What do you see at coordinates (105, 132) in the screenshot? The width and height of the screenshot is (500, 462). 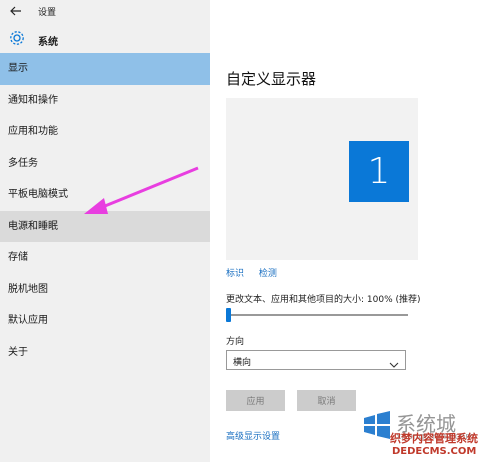 I see `sidebar-item-apps: 应用和功能` at bounding box center [105, 132].